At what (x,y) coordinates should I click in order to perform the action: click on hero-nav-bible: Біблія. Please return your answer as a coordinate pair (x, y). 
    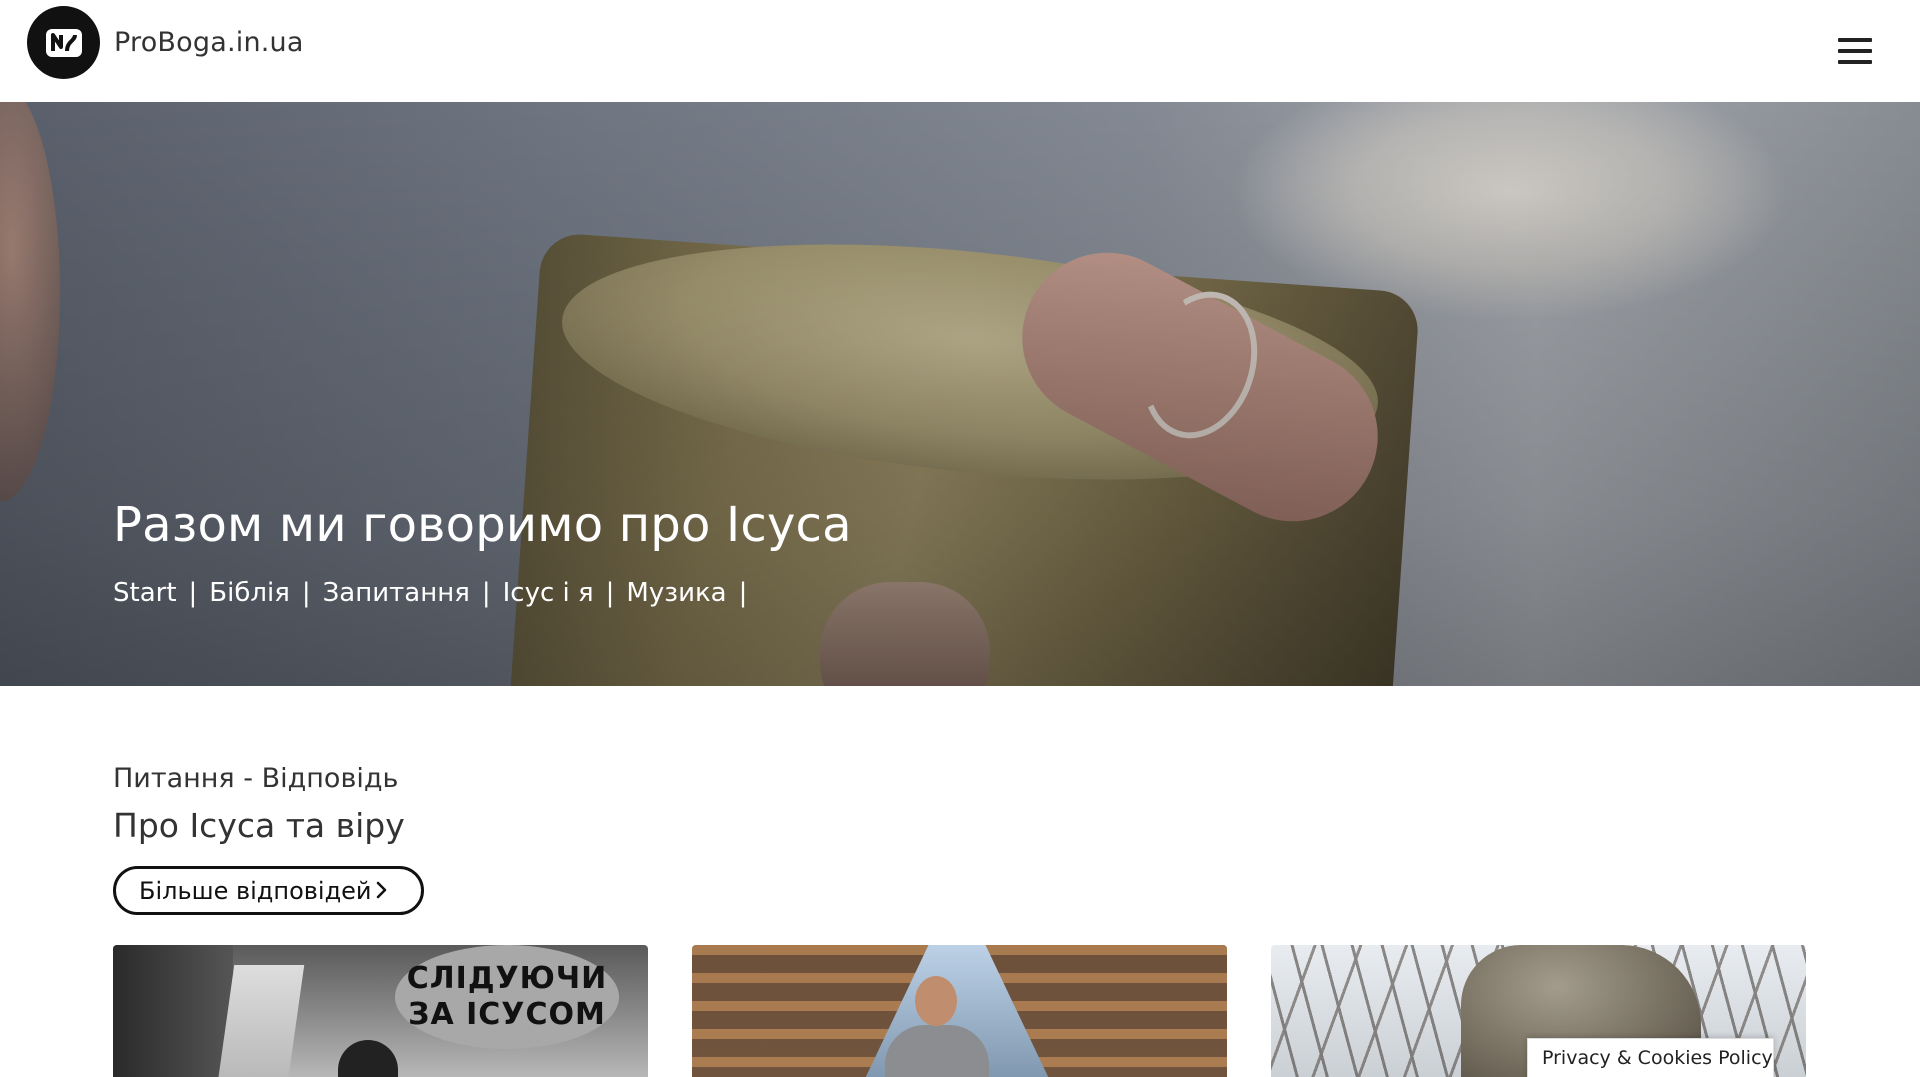
    Looking at the image, I should click on (249, 593).